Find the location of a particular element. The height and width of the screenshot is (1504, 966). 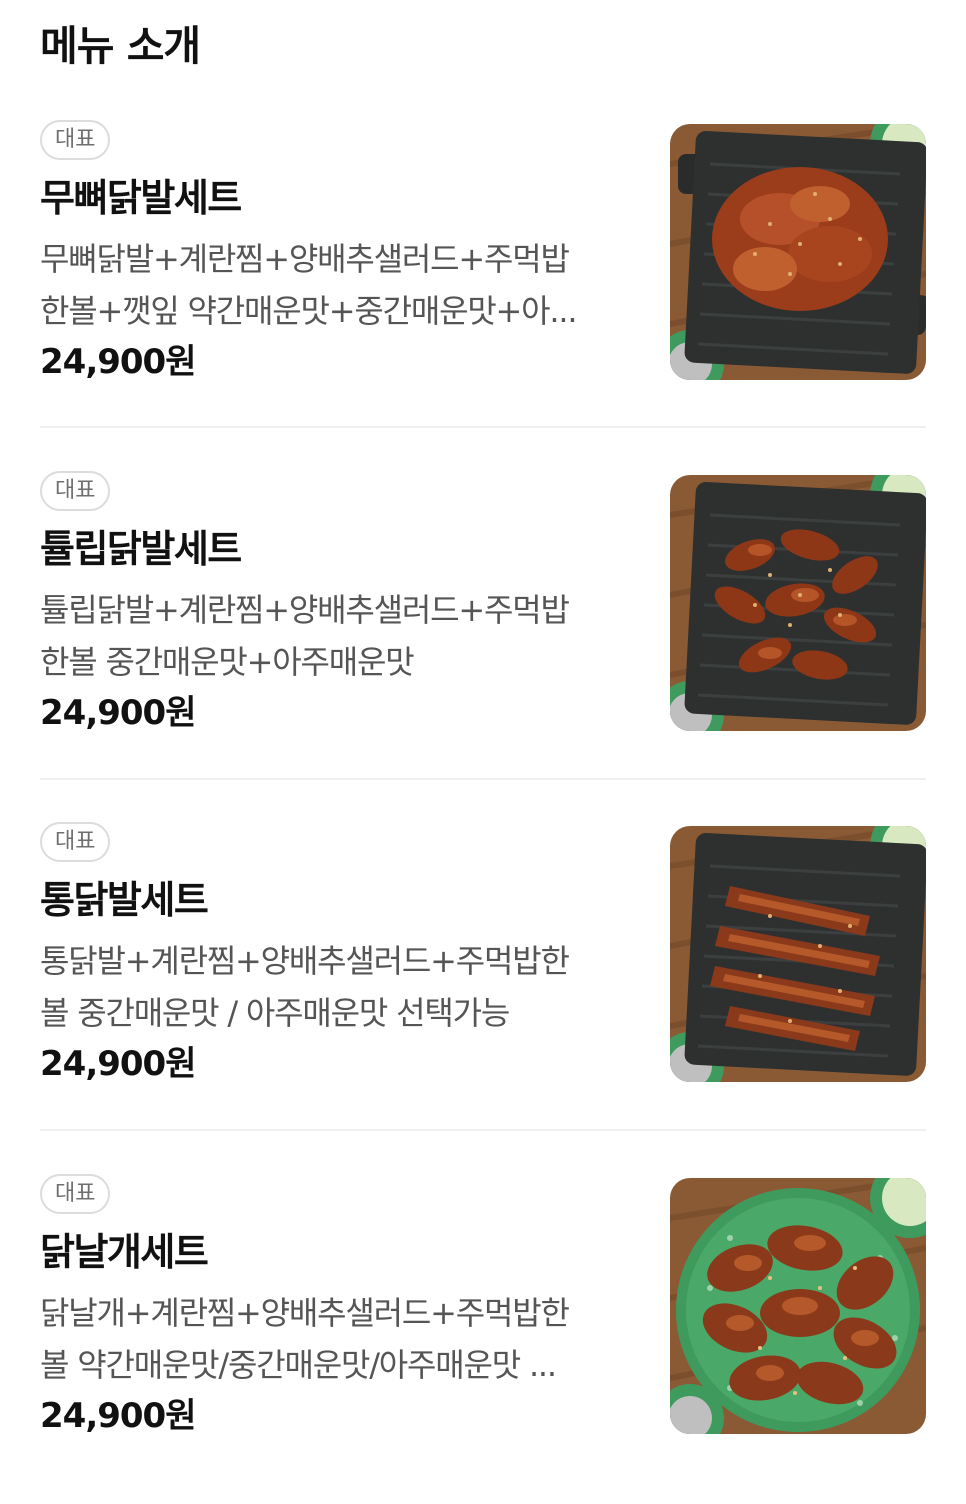

whole-chicken-feet-photo is located at coordinates (798, 954).